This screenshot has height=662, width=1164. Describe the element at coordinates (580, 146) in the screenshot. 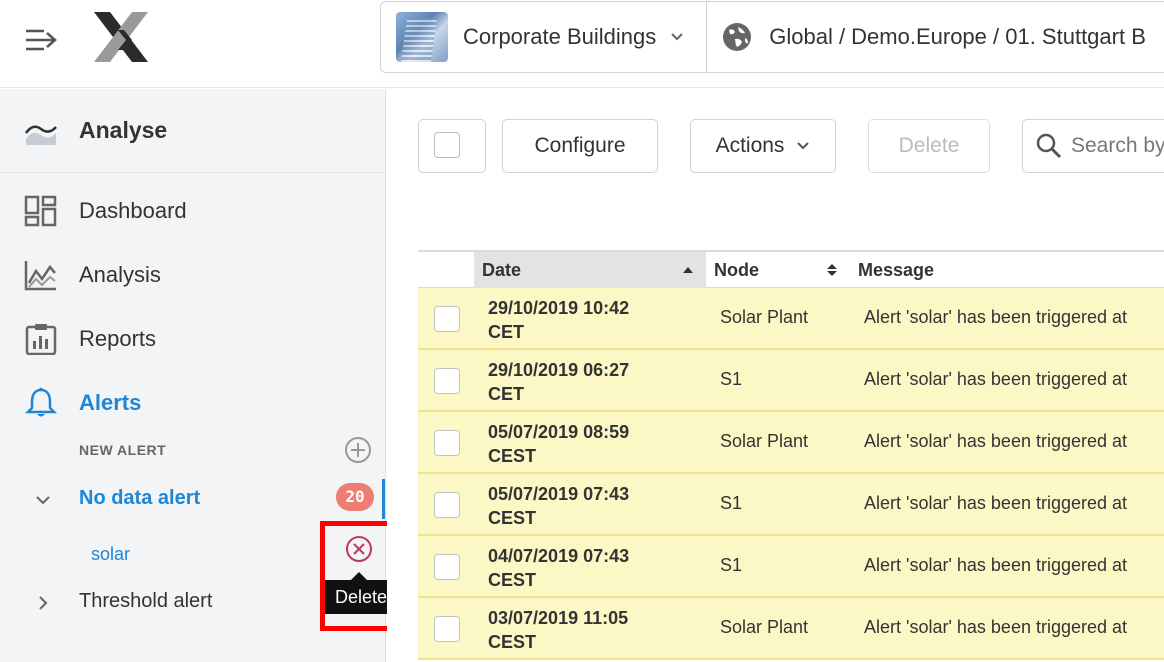

I see `configure-button: Configure` at that location.